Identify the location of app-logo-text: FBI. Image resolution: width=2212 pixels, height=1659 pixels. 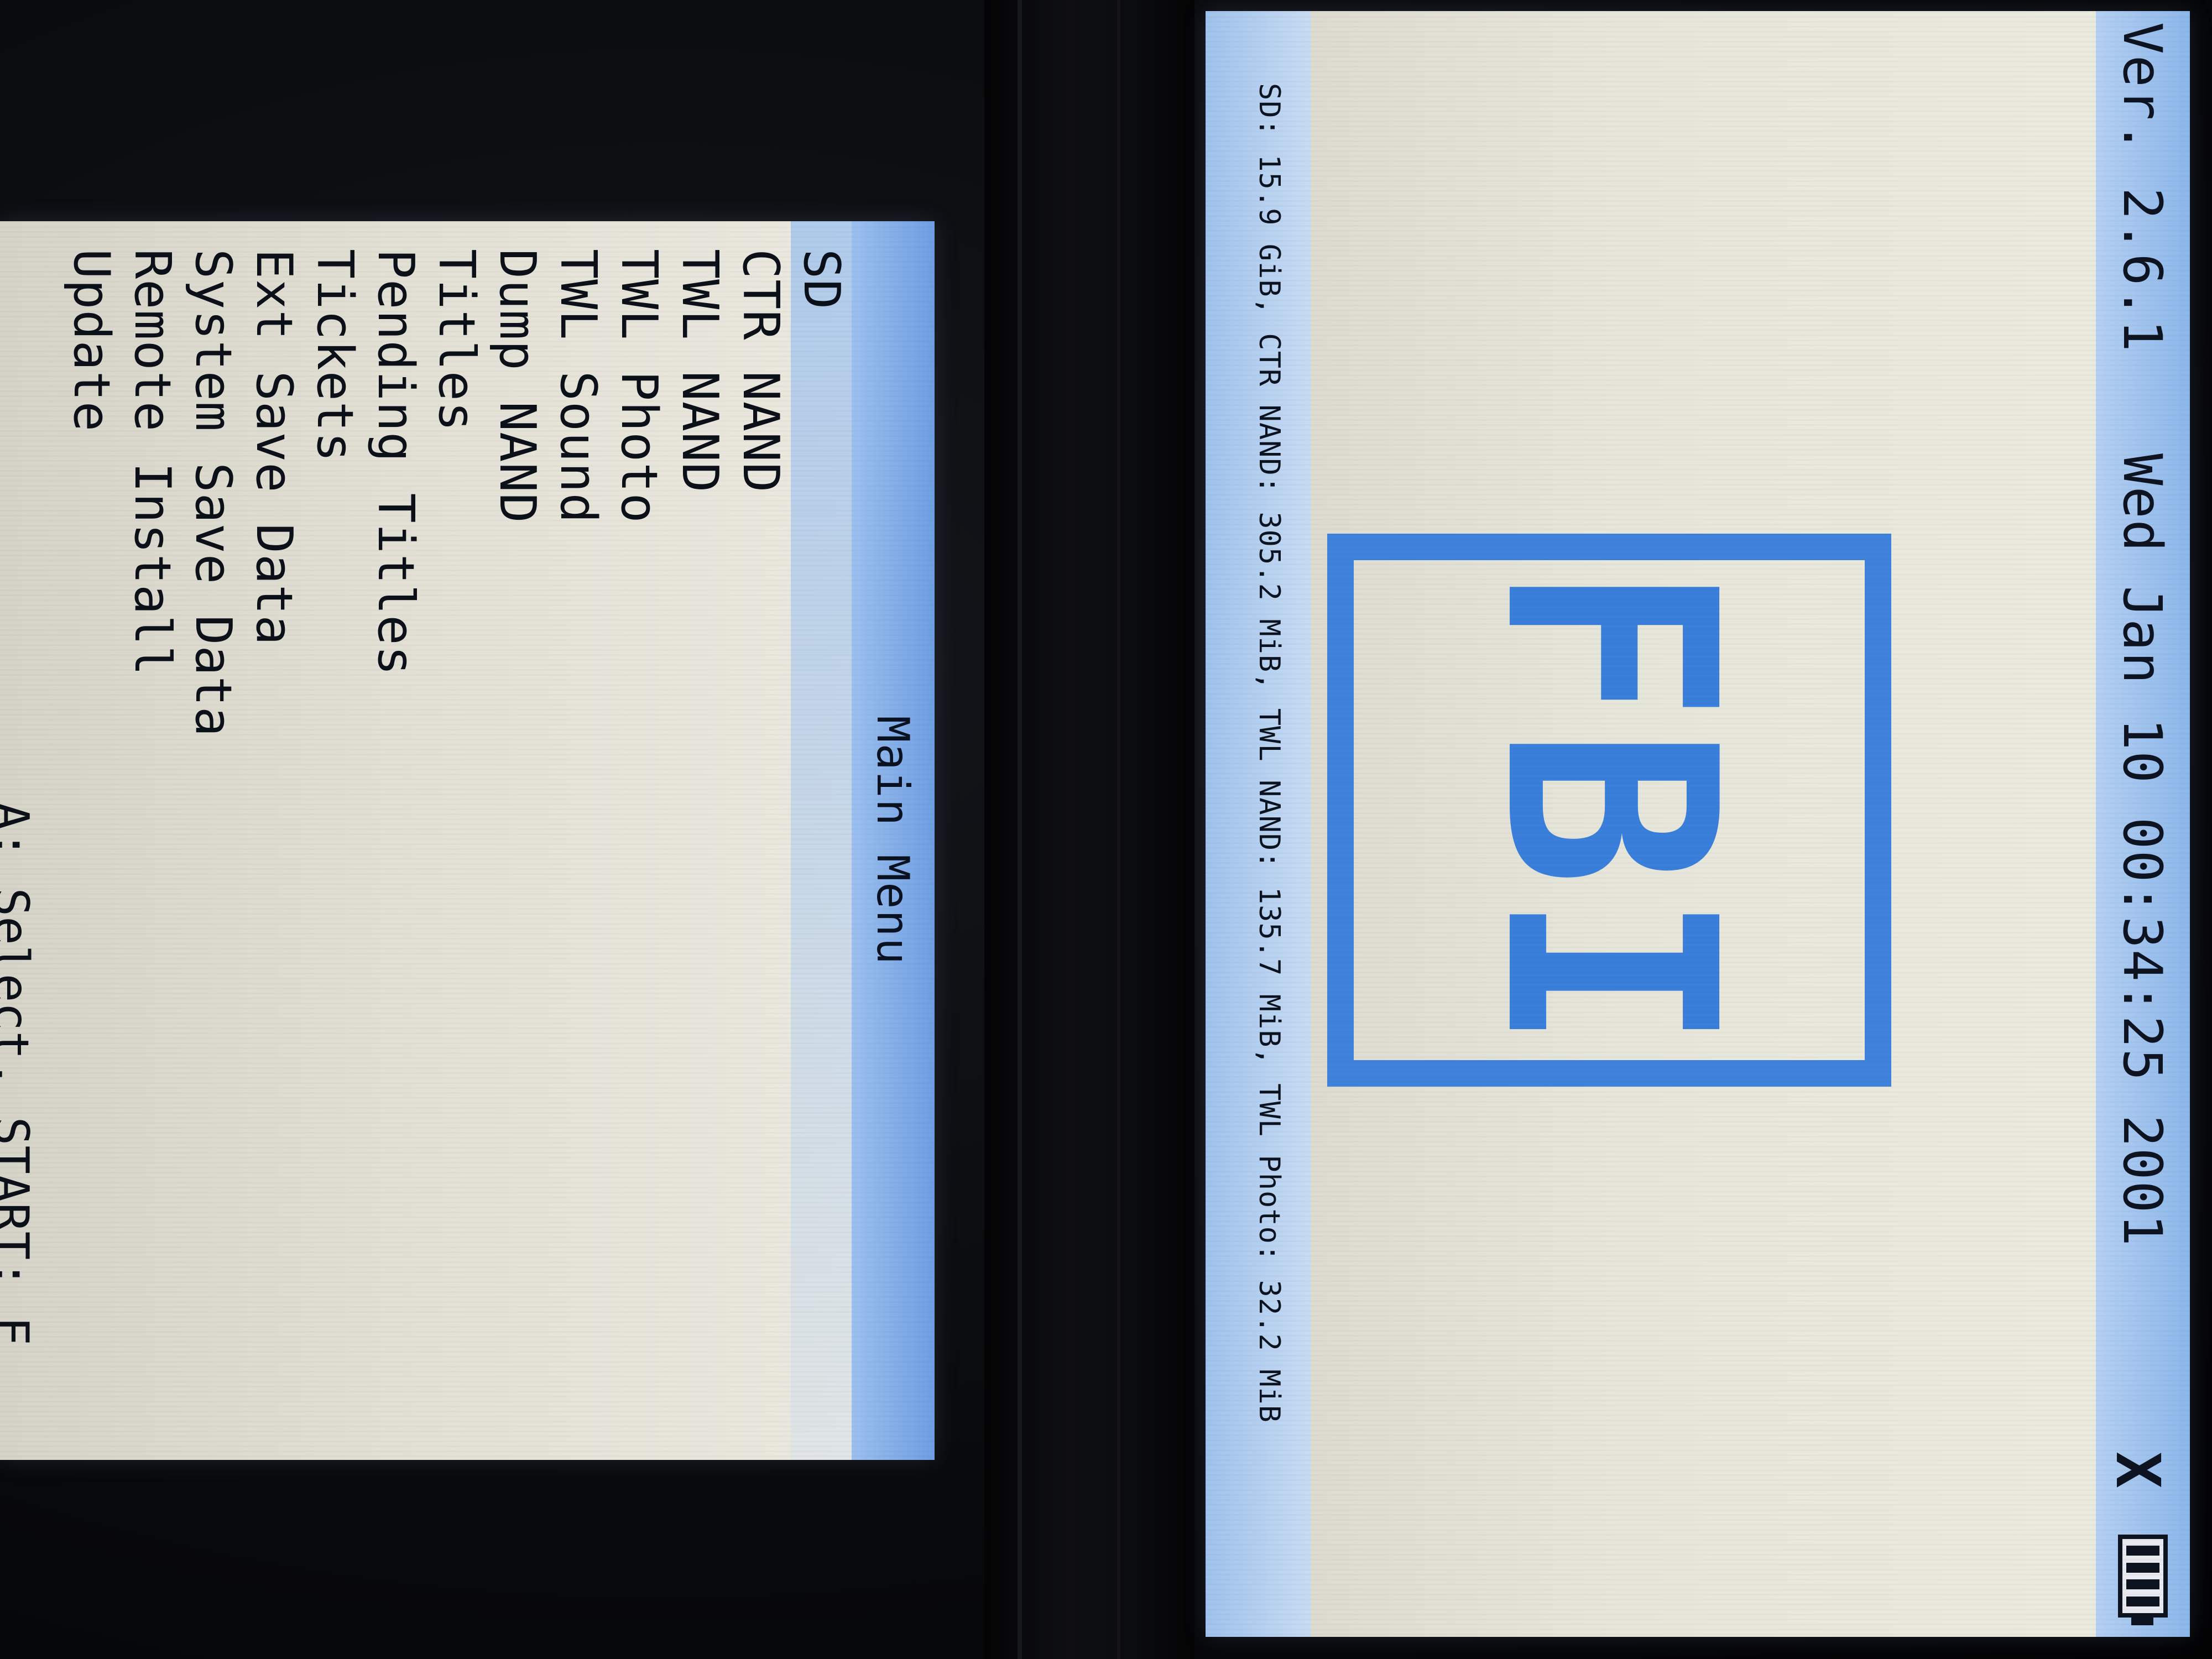
(1610, 810).